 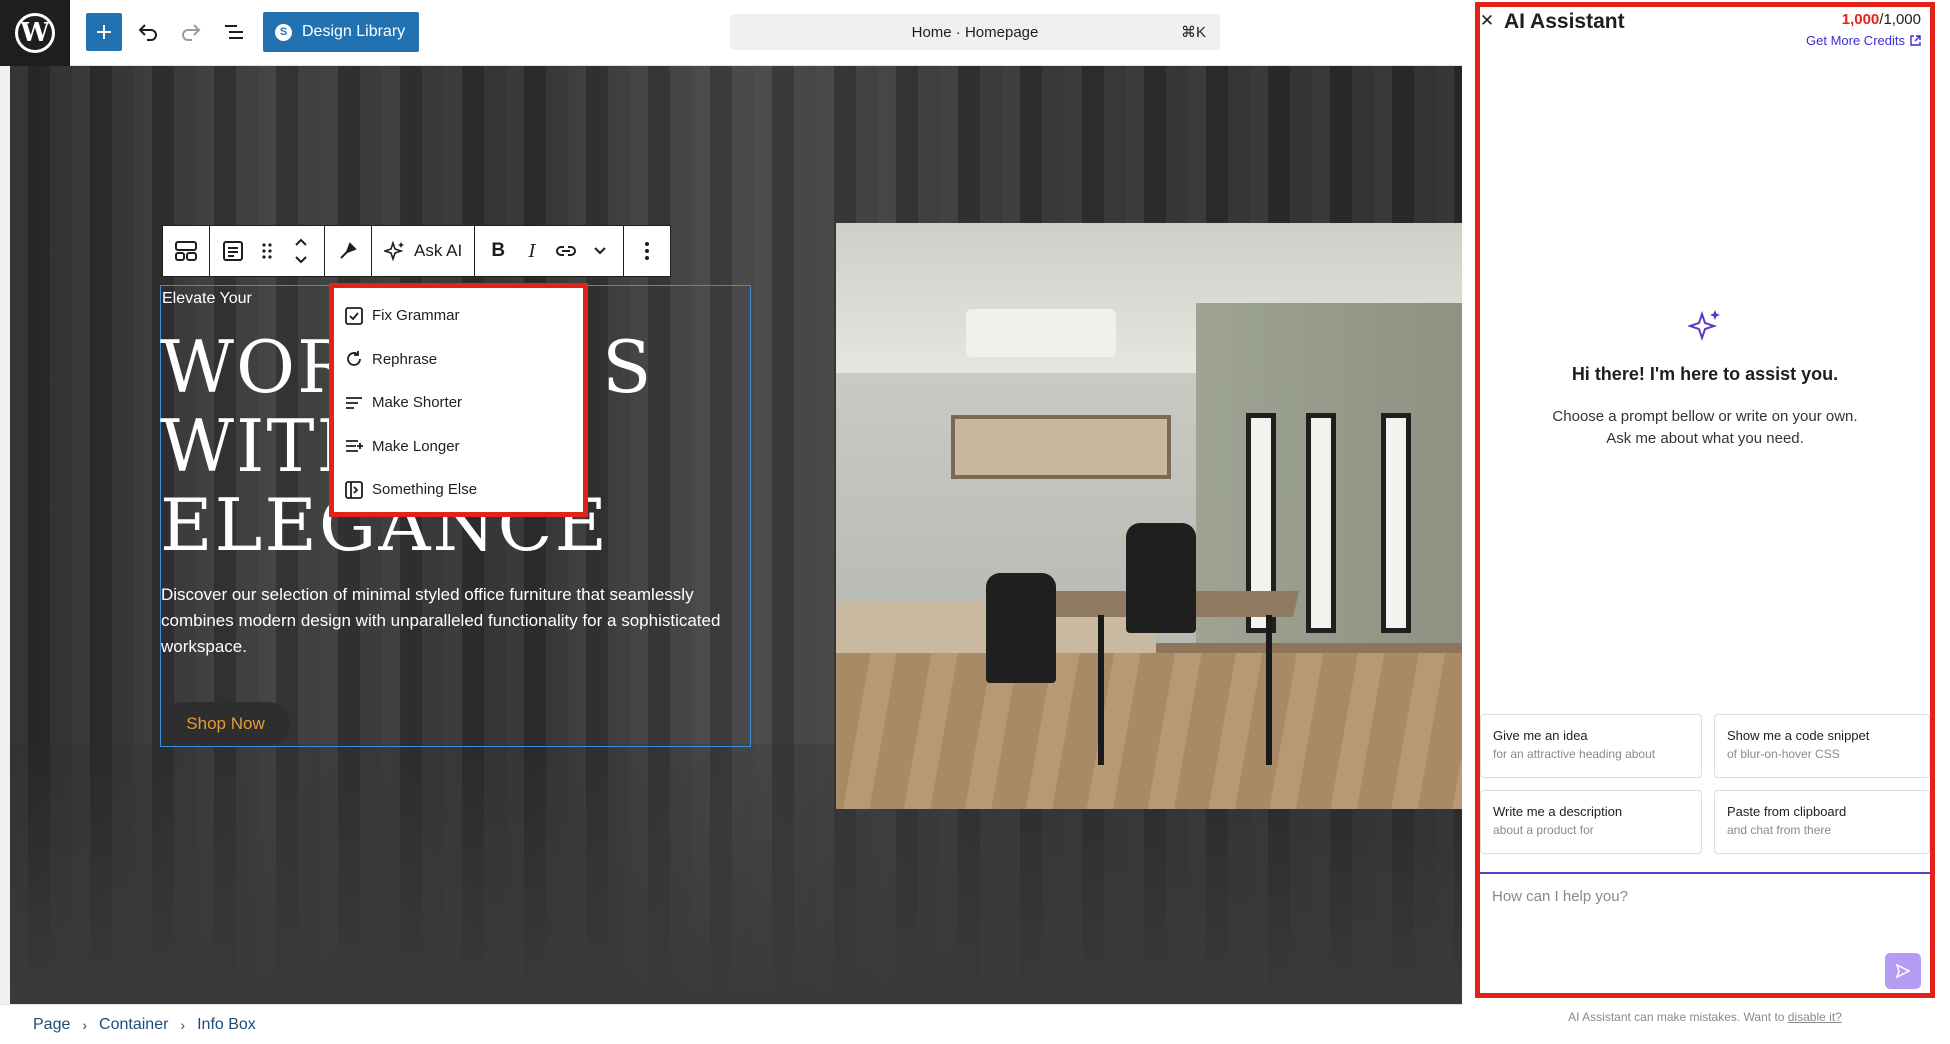 What do you see at coordinates (417, 403) in the screenshot?
I see `menu-item-label: Make Shorter` at bounding box center [417, 403].